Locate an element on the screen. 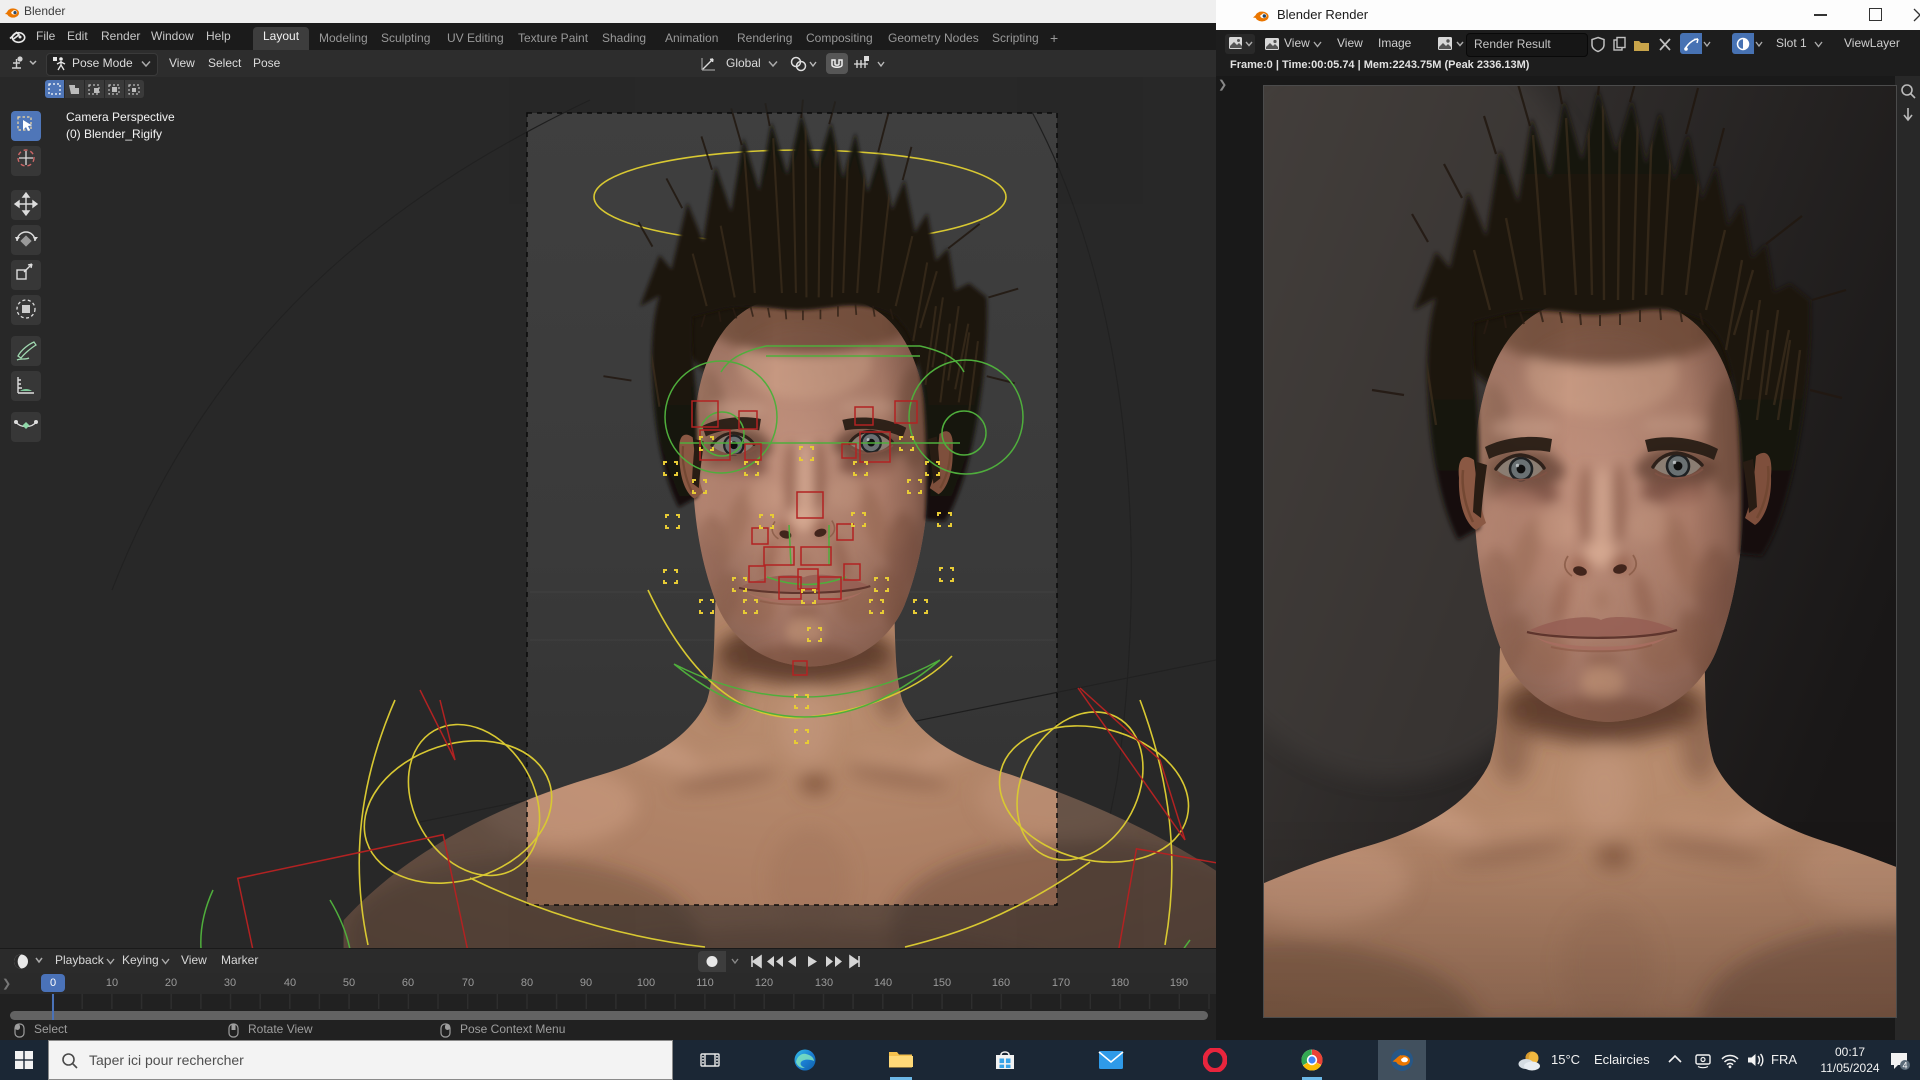 The image size is (1920, 1080). svg-text: 4 is located at coordinates (1904, 1066).